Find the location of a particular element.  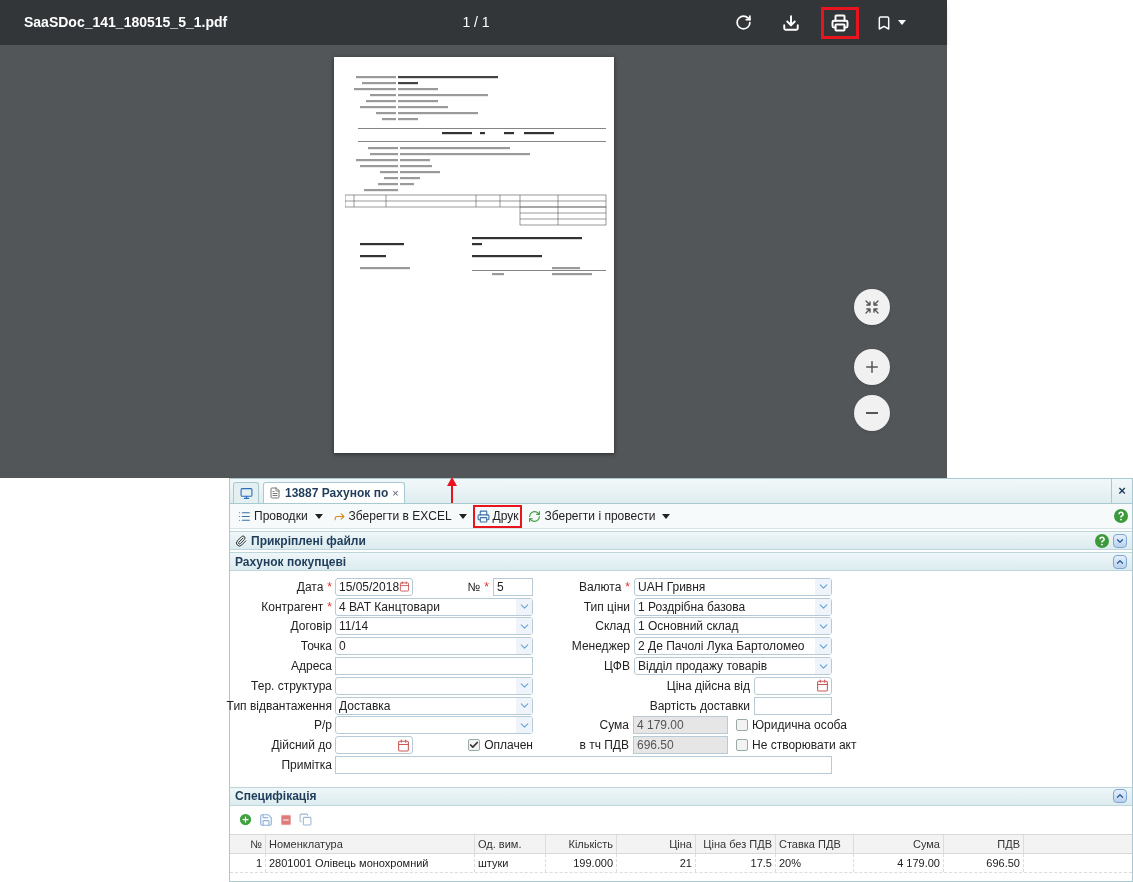

download-icon is located at coordinates (791, 22).